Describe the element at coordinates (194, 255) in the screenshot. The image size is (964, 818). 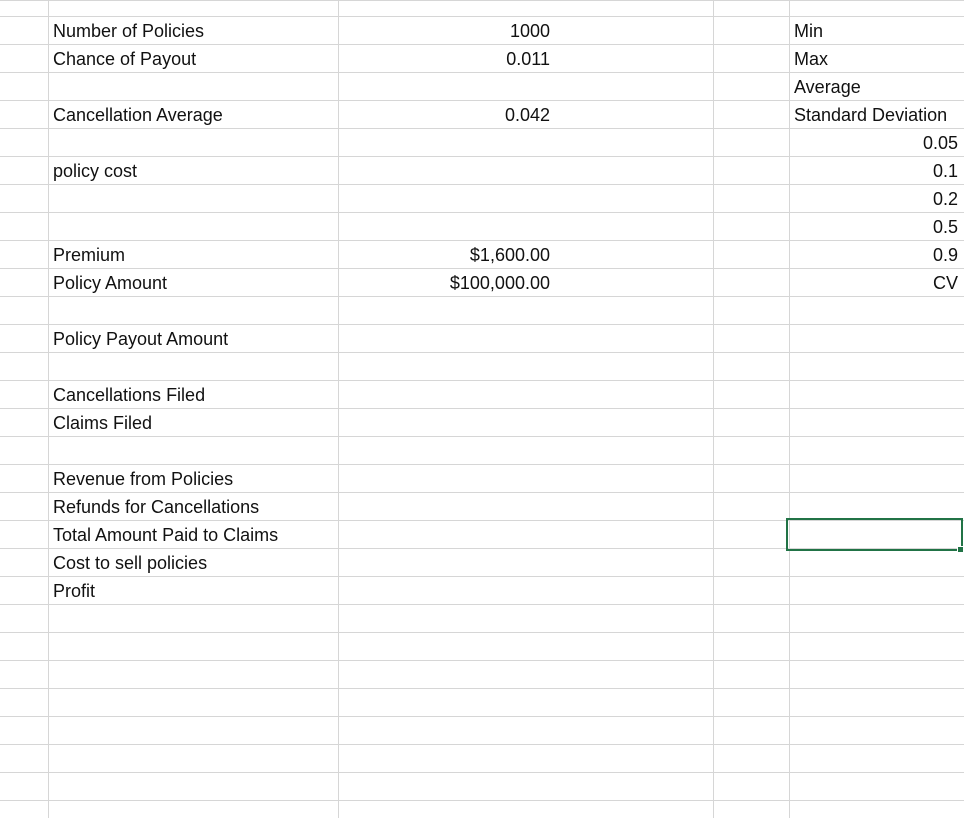
I see `label-premium: Premium` at that location.